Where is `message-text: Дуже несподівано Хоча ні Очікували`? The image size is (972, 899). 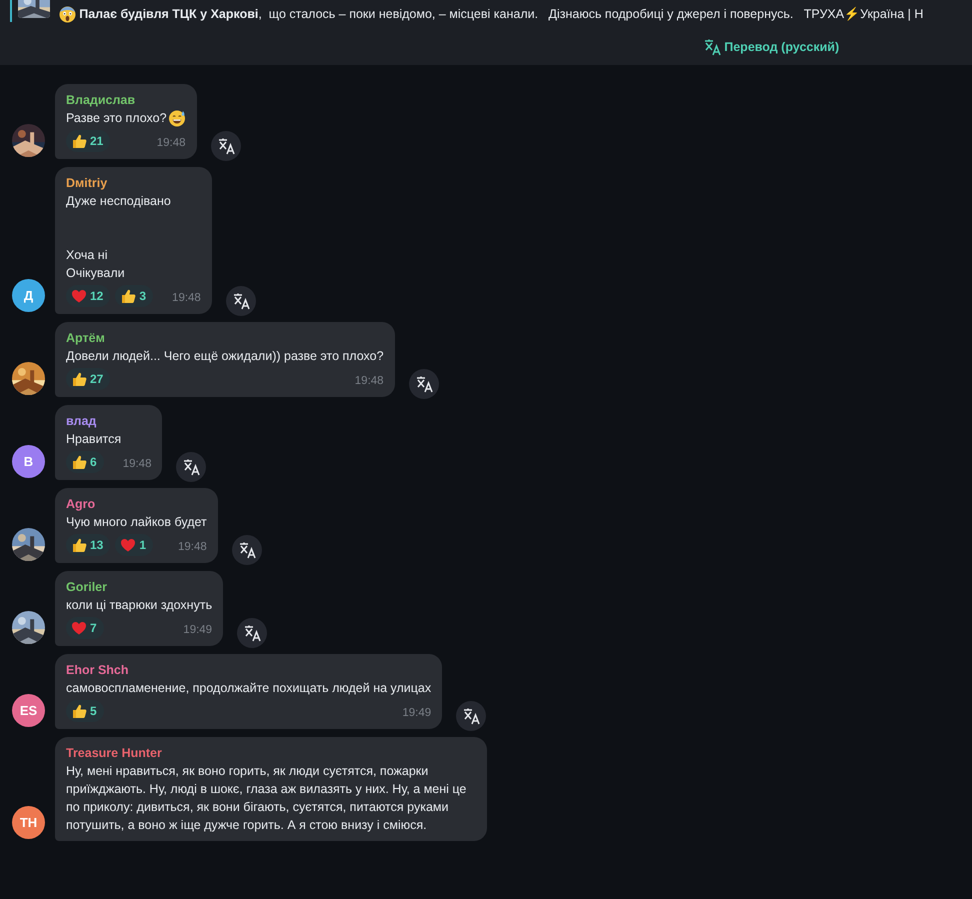 message-text: Дуже несподівано Хоча ні Очікували is located at coordinates (118, 237).